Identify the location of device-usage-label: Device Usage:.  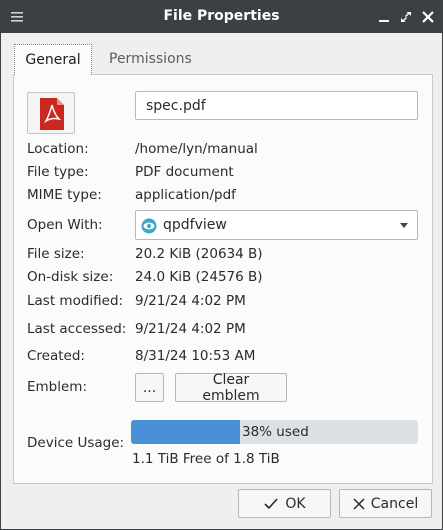
(76, 443).